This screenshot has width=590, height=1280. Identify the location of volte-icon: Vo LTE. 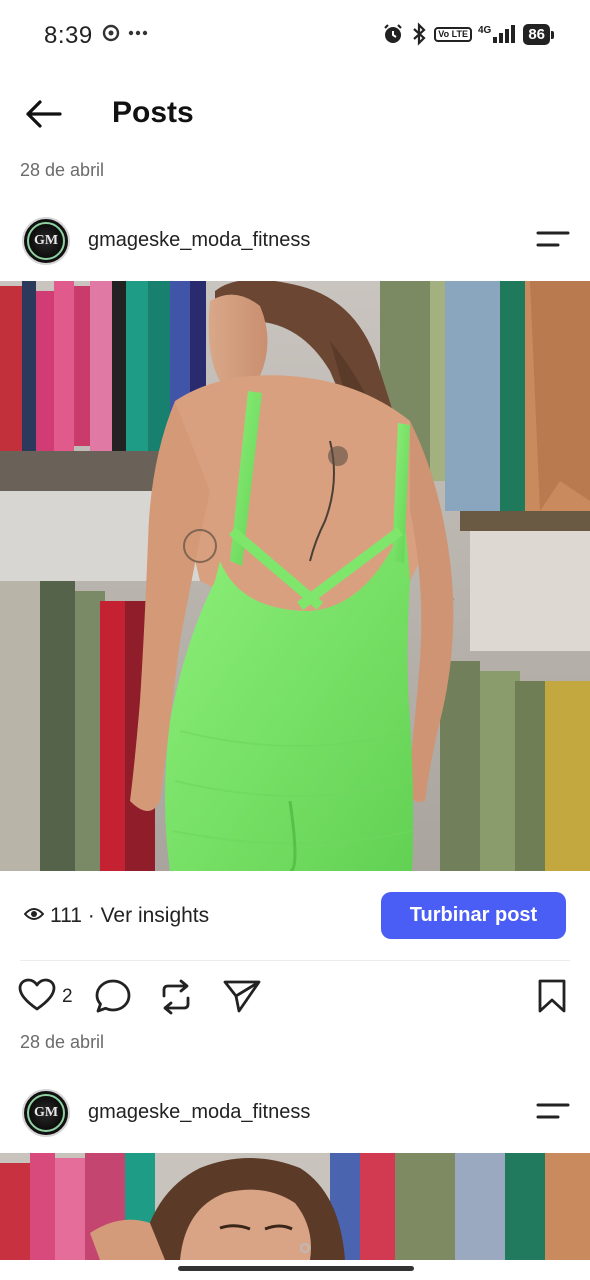
(453, 34).